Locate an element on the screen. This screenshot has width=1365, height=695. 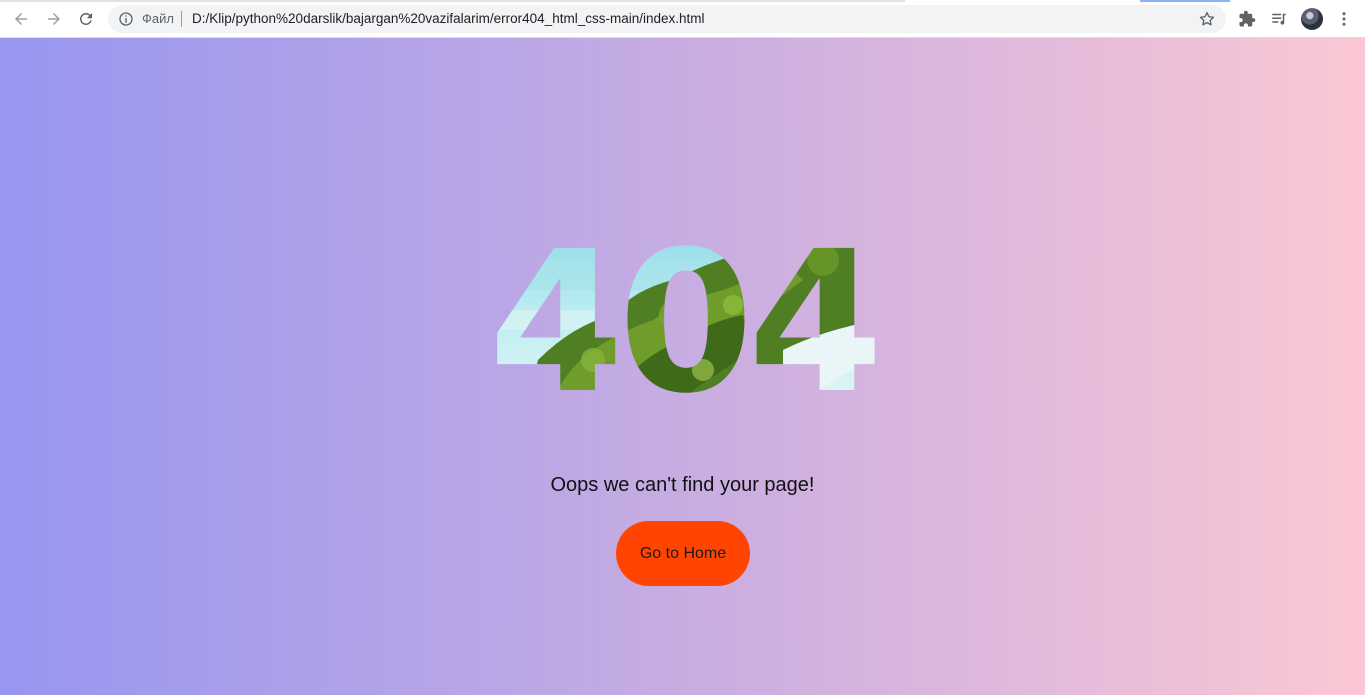
not-found-message: Oops we can't find your page! is located at coordinates (682, 485).